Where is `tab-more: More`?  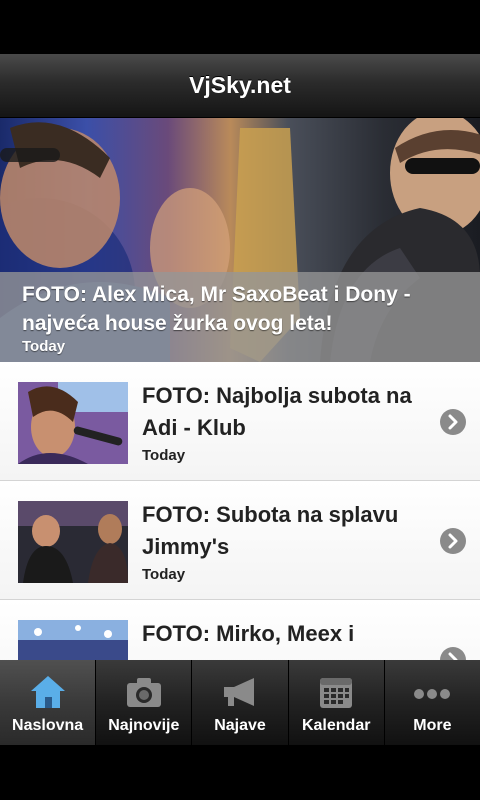
tab-more: More is located at coordinates (432, 702).